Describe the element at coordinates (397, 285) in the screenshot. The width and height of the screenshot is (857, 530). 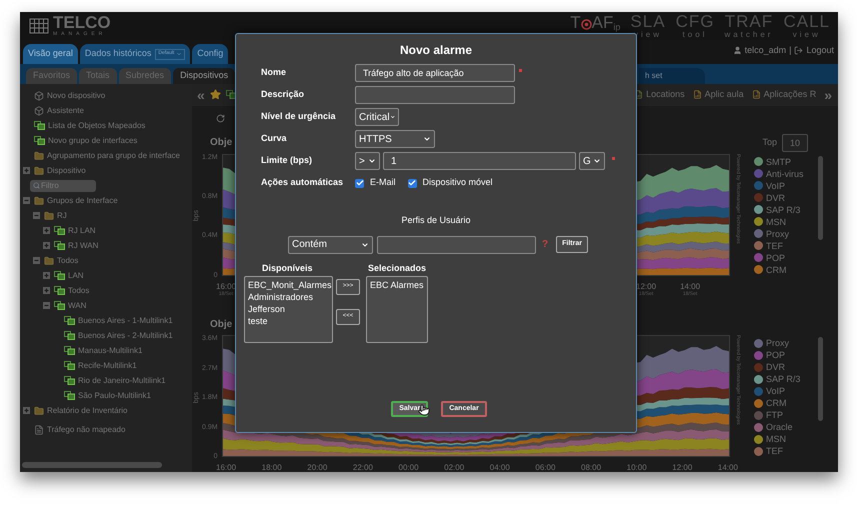
I see `list-option: EBC Alarmes` at that location.